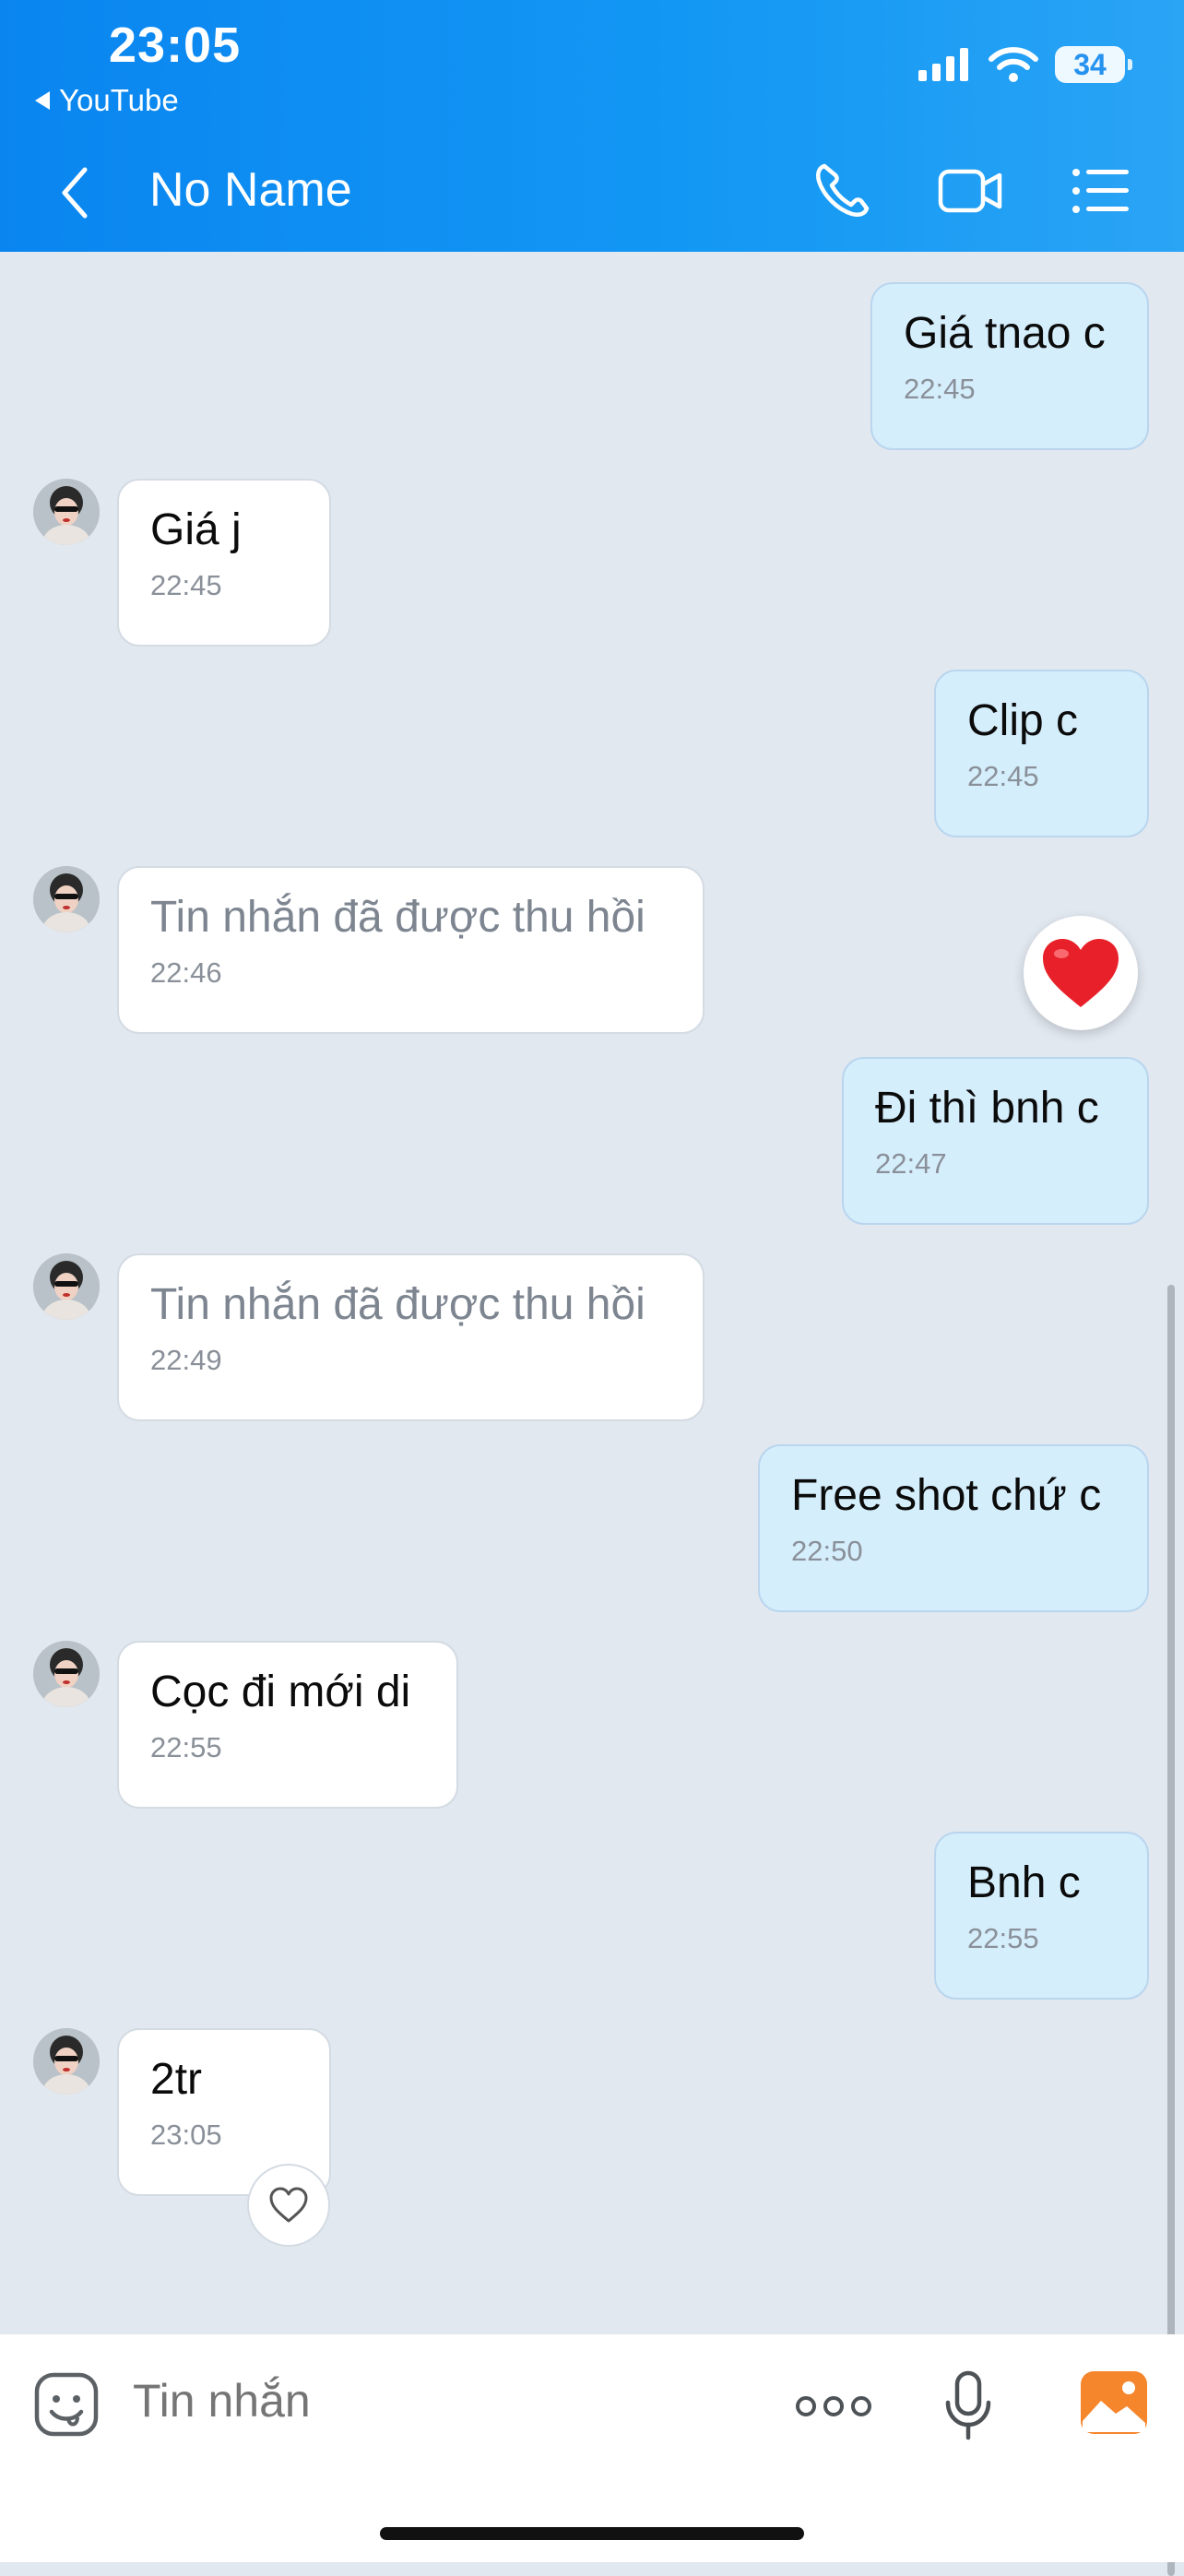 The image size is (1184, 2576). Describe the element at coordinates (1114, 2402) in the screenshot. I see `photo-gallery-icon` at that location.